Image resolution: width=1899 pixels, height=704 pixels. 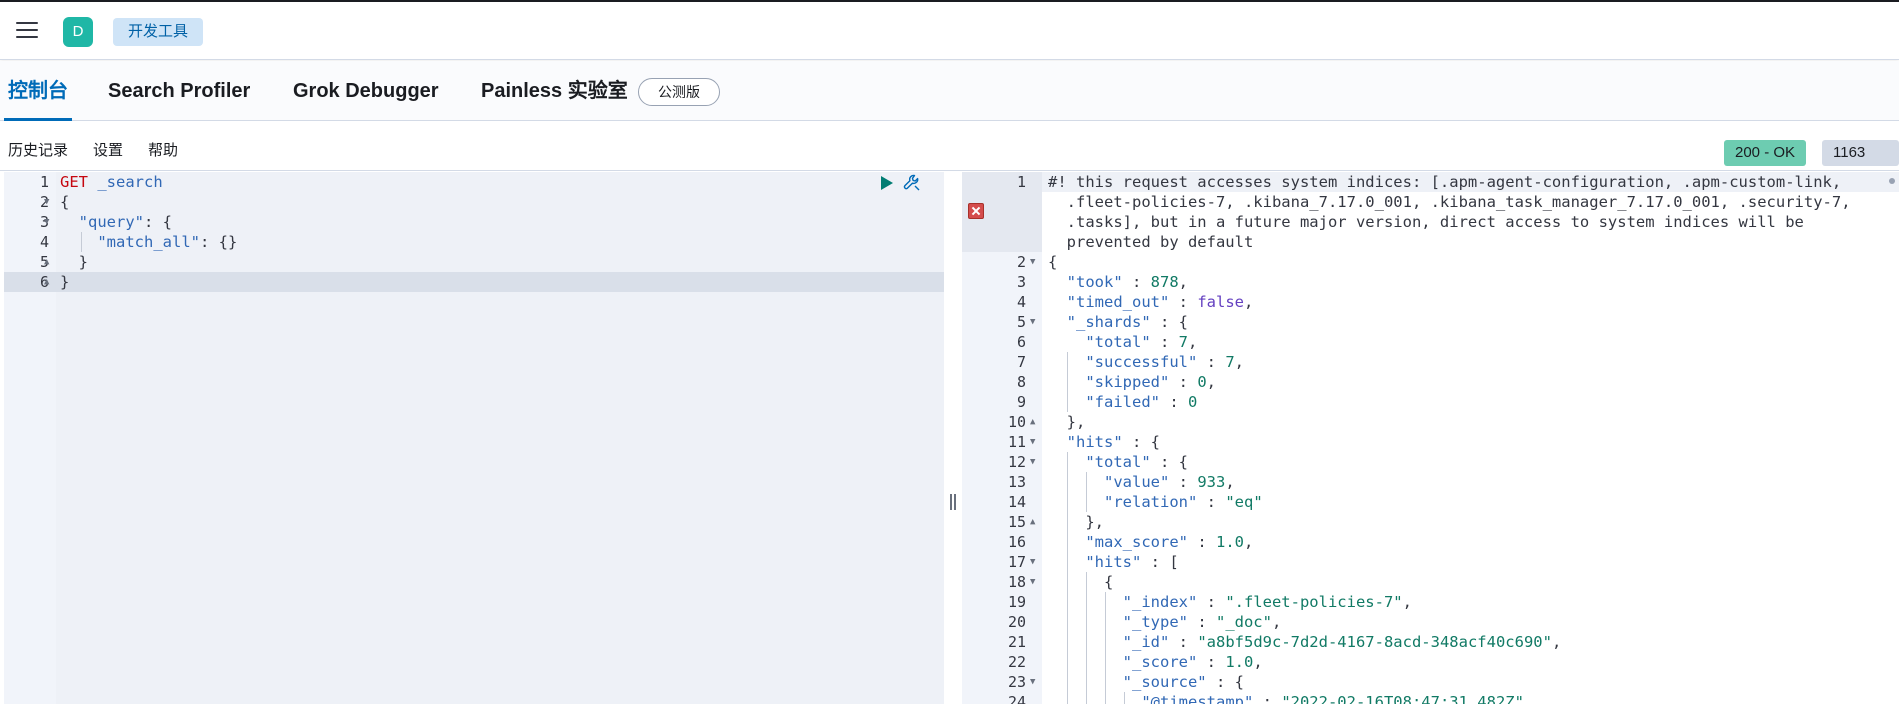 What do you see at coordinates (1016, 502) in the screenshot?
I see `line-number: 14` at bounding box center [1016, 502].